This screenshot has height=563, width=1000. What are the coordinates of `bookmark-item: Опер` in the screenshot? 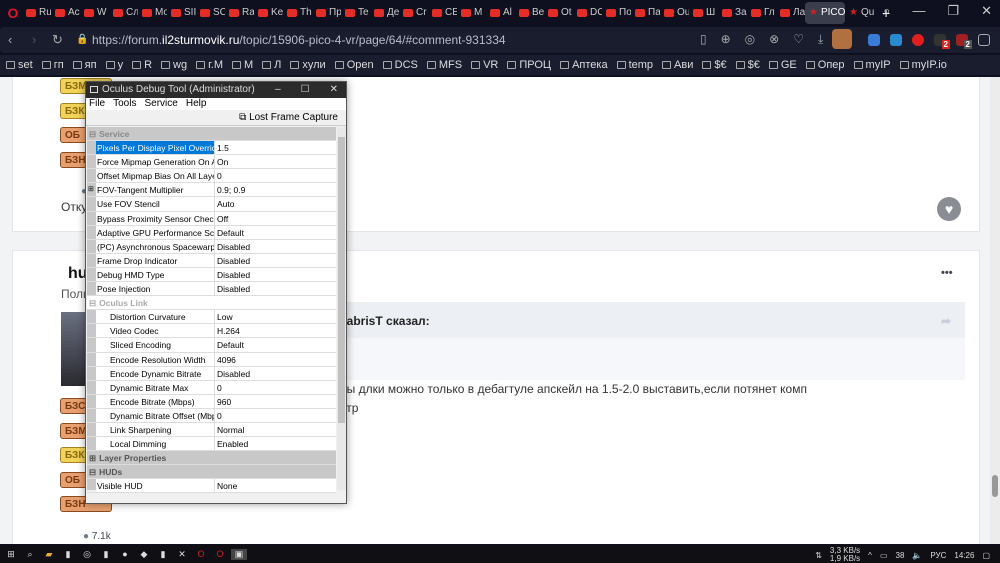 It's located at (825, 65).